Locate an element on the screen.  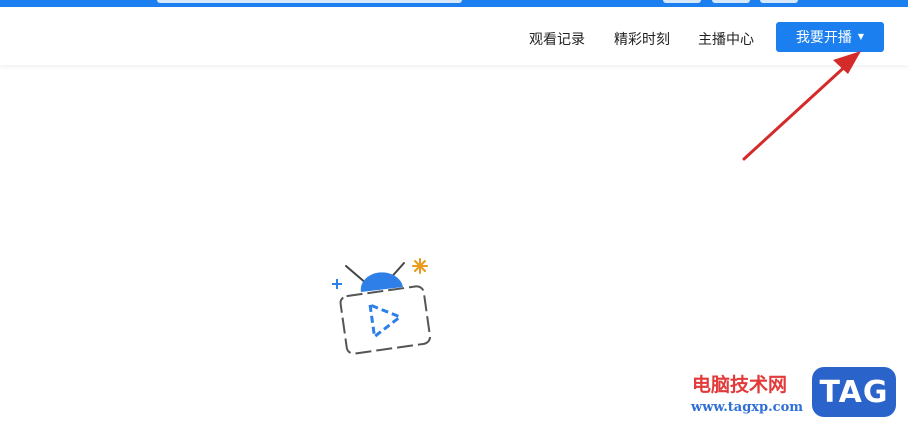
nav-streamer-center: 主播中心 is located at coordinates (726, 39).